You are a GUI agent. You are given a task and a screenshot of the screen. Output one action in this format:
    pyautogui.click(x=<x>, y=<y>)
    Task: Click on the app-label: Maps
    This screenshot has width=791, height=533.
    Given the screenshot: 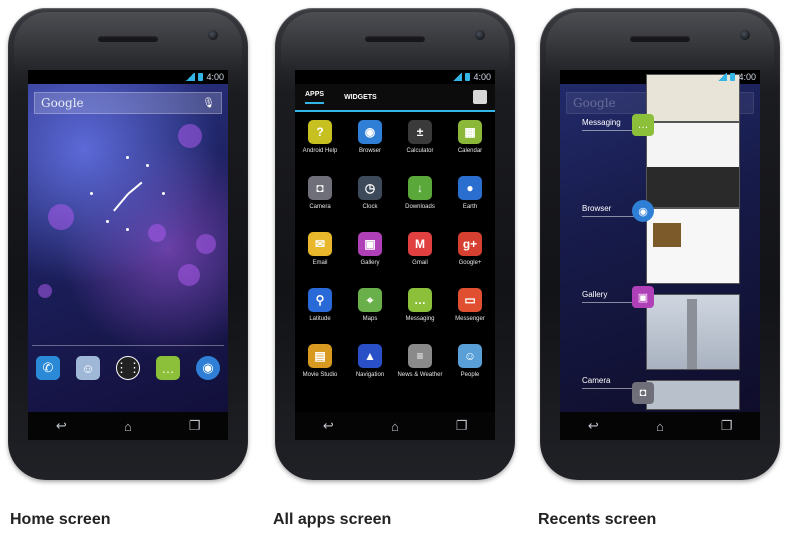 What is the action you would take?
    pyautogui.click(x=370, y=319)
    